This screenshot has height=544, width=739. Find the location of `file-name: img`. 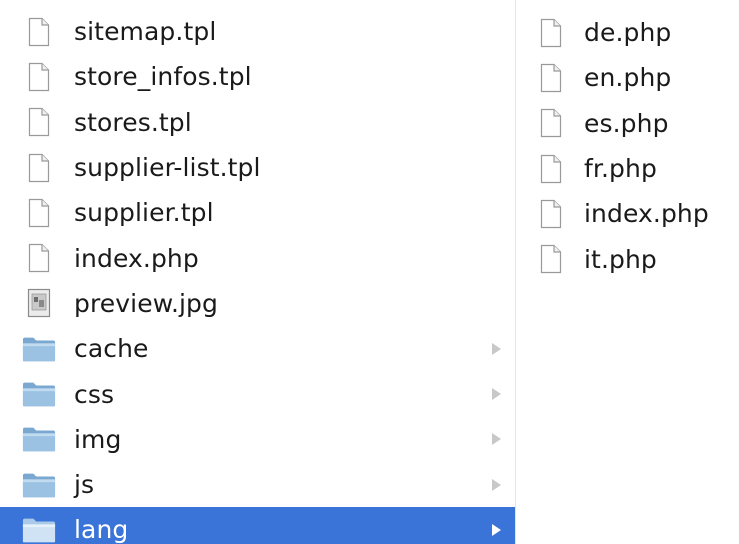

file-name: img is located at coordinates (98, 439).